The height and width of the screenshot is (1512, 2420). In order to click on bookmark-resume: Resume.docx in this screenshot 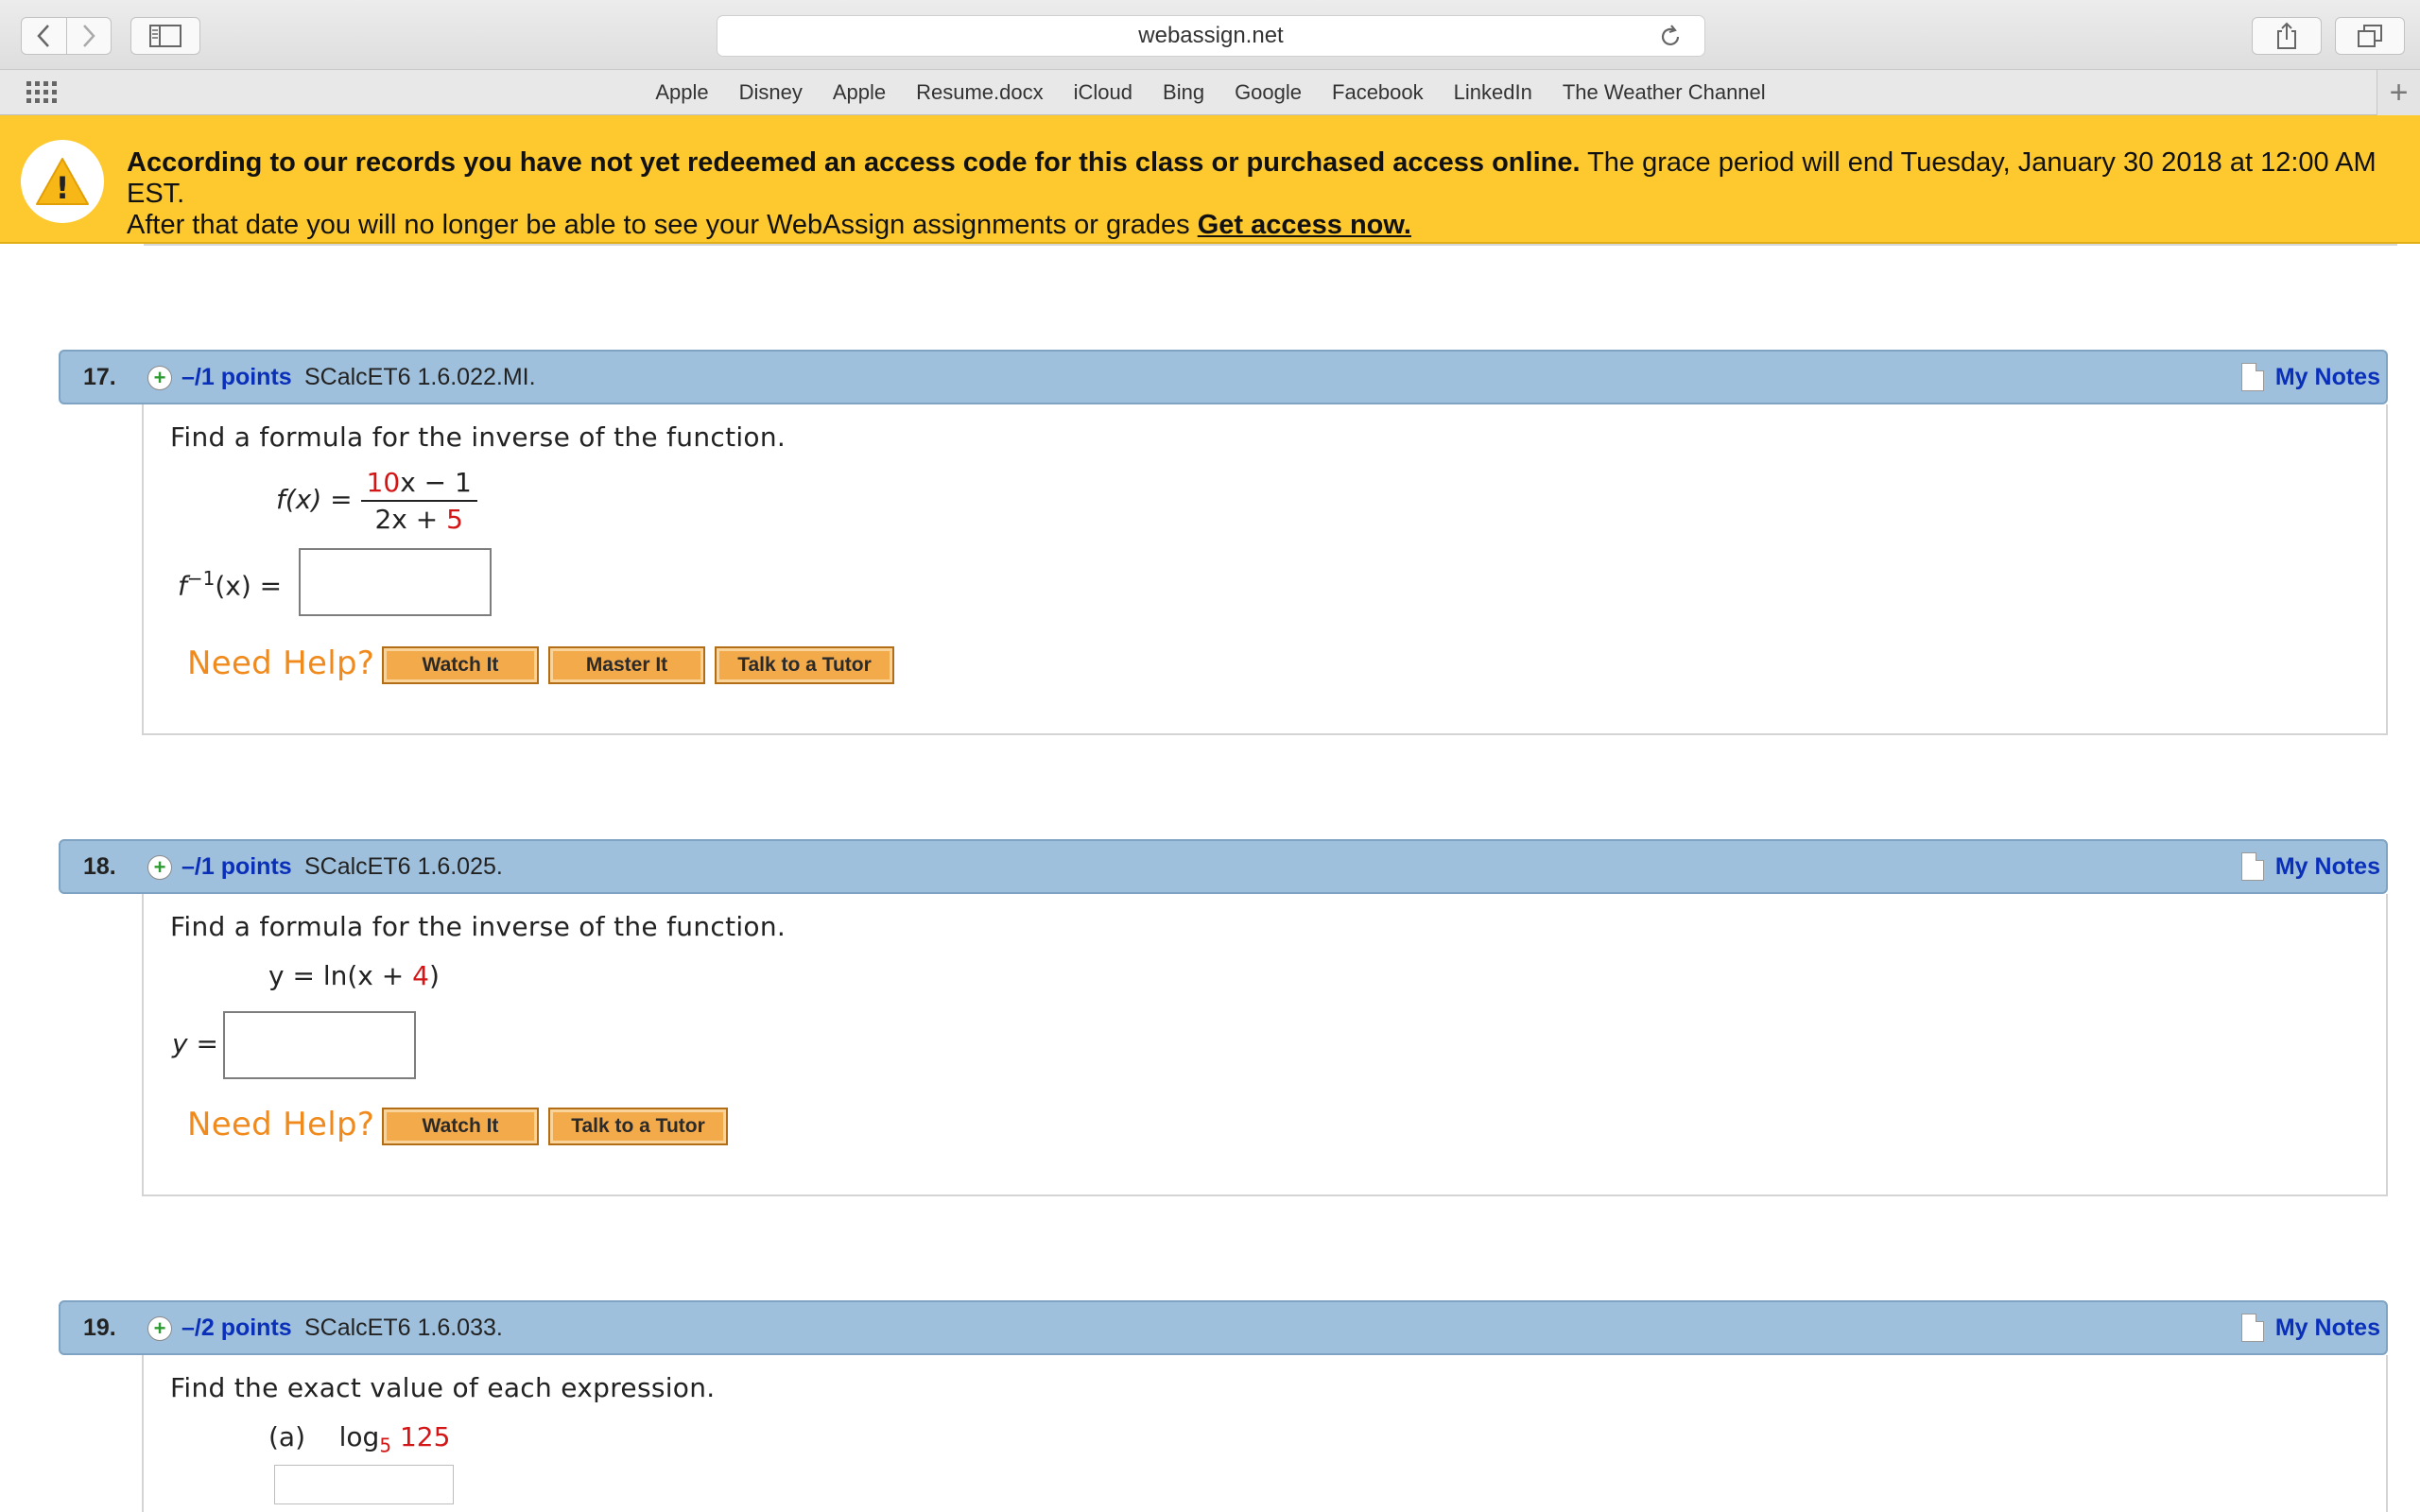, I will do `click(979, 92)`.